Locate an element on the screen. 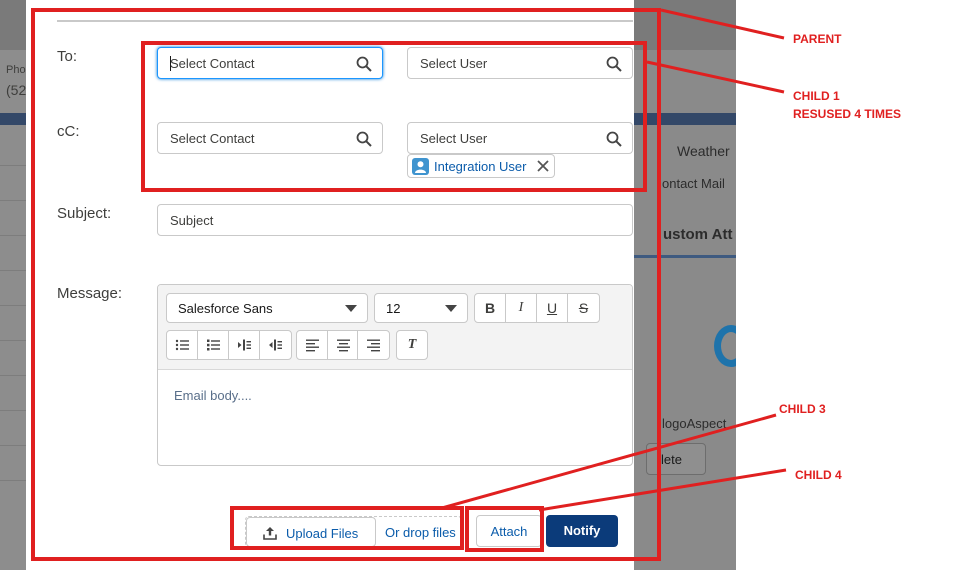  parent-annotation-label: PARENT is located at coordinates (817, 39).